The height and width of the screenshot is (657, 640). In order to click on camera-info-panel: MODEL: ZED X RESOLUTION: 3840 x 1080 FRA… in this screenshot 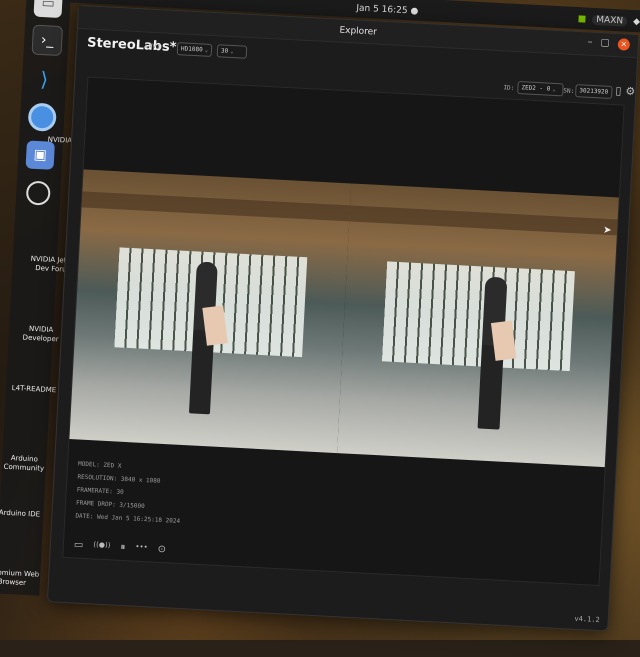, I will do `click(129, 493)`.